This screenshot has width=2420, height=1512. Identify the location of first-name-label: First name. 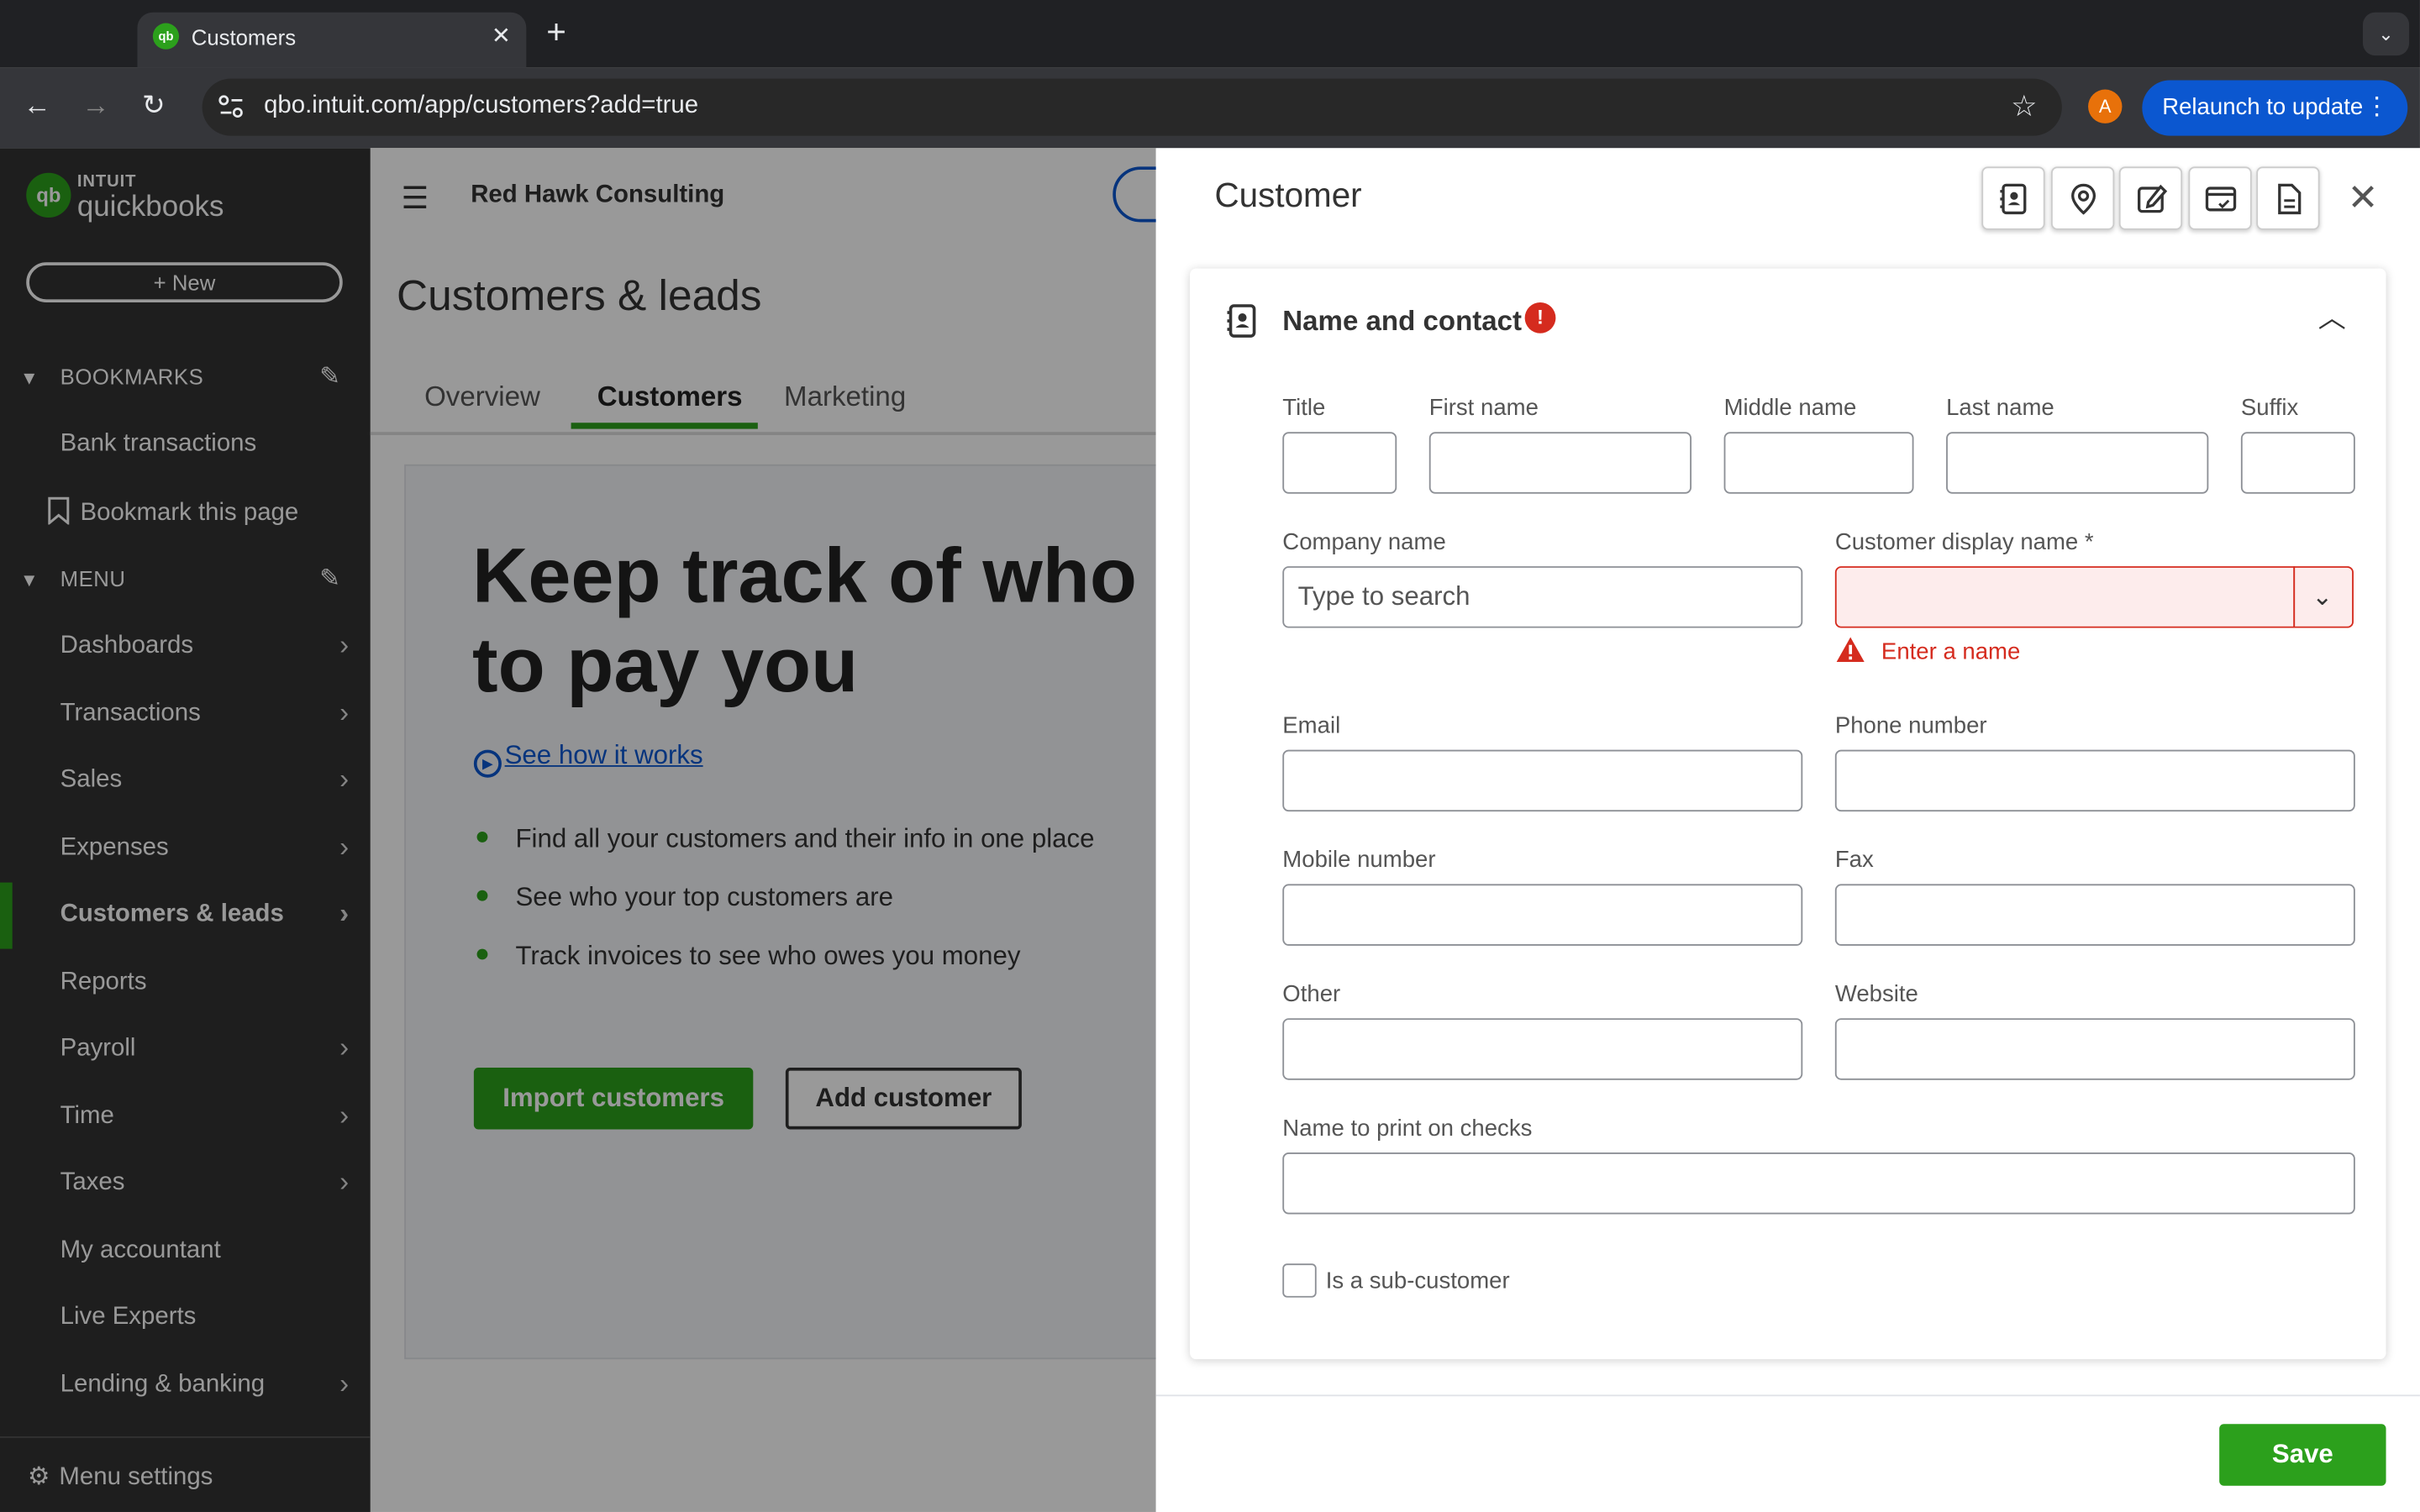
(1483, 408).